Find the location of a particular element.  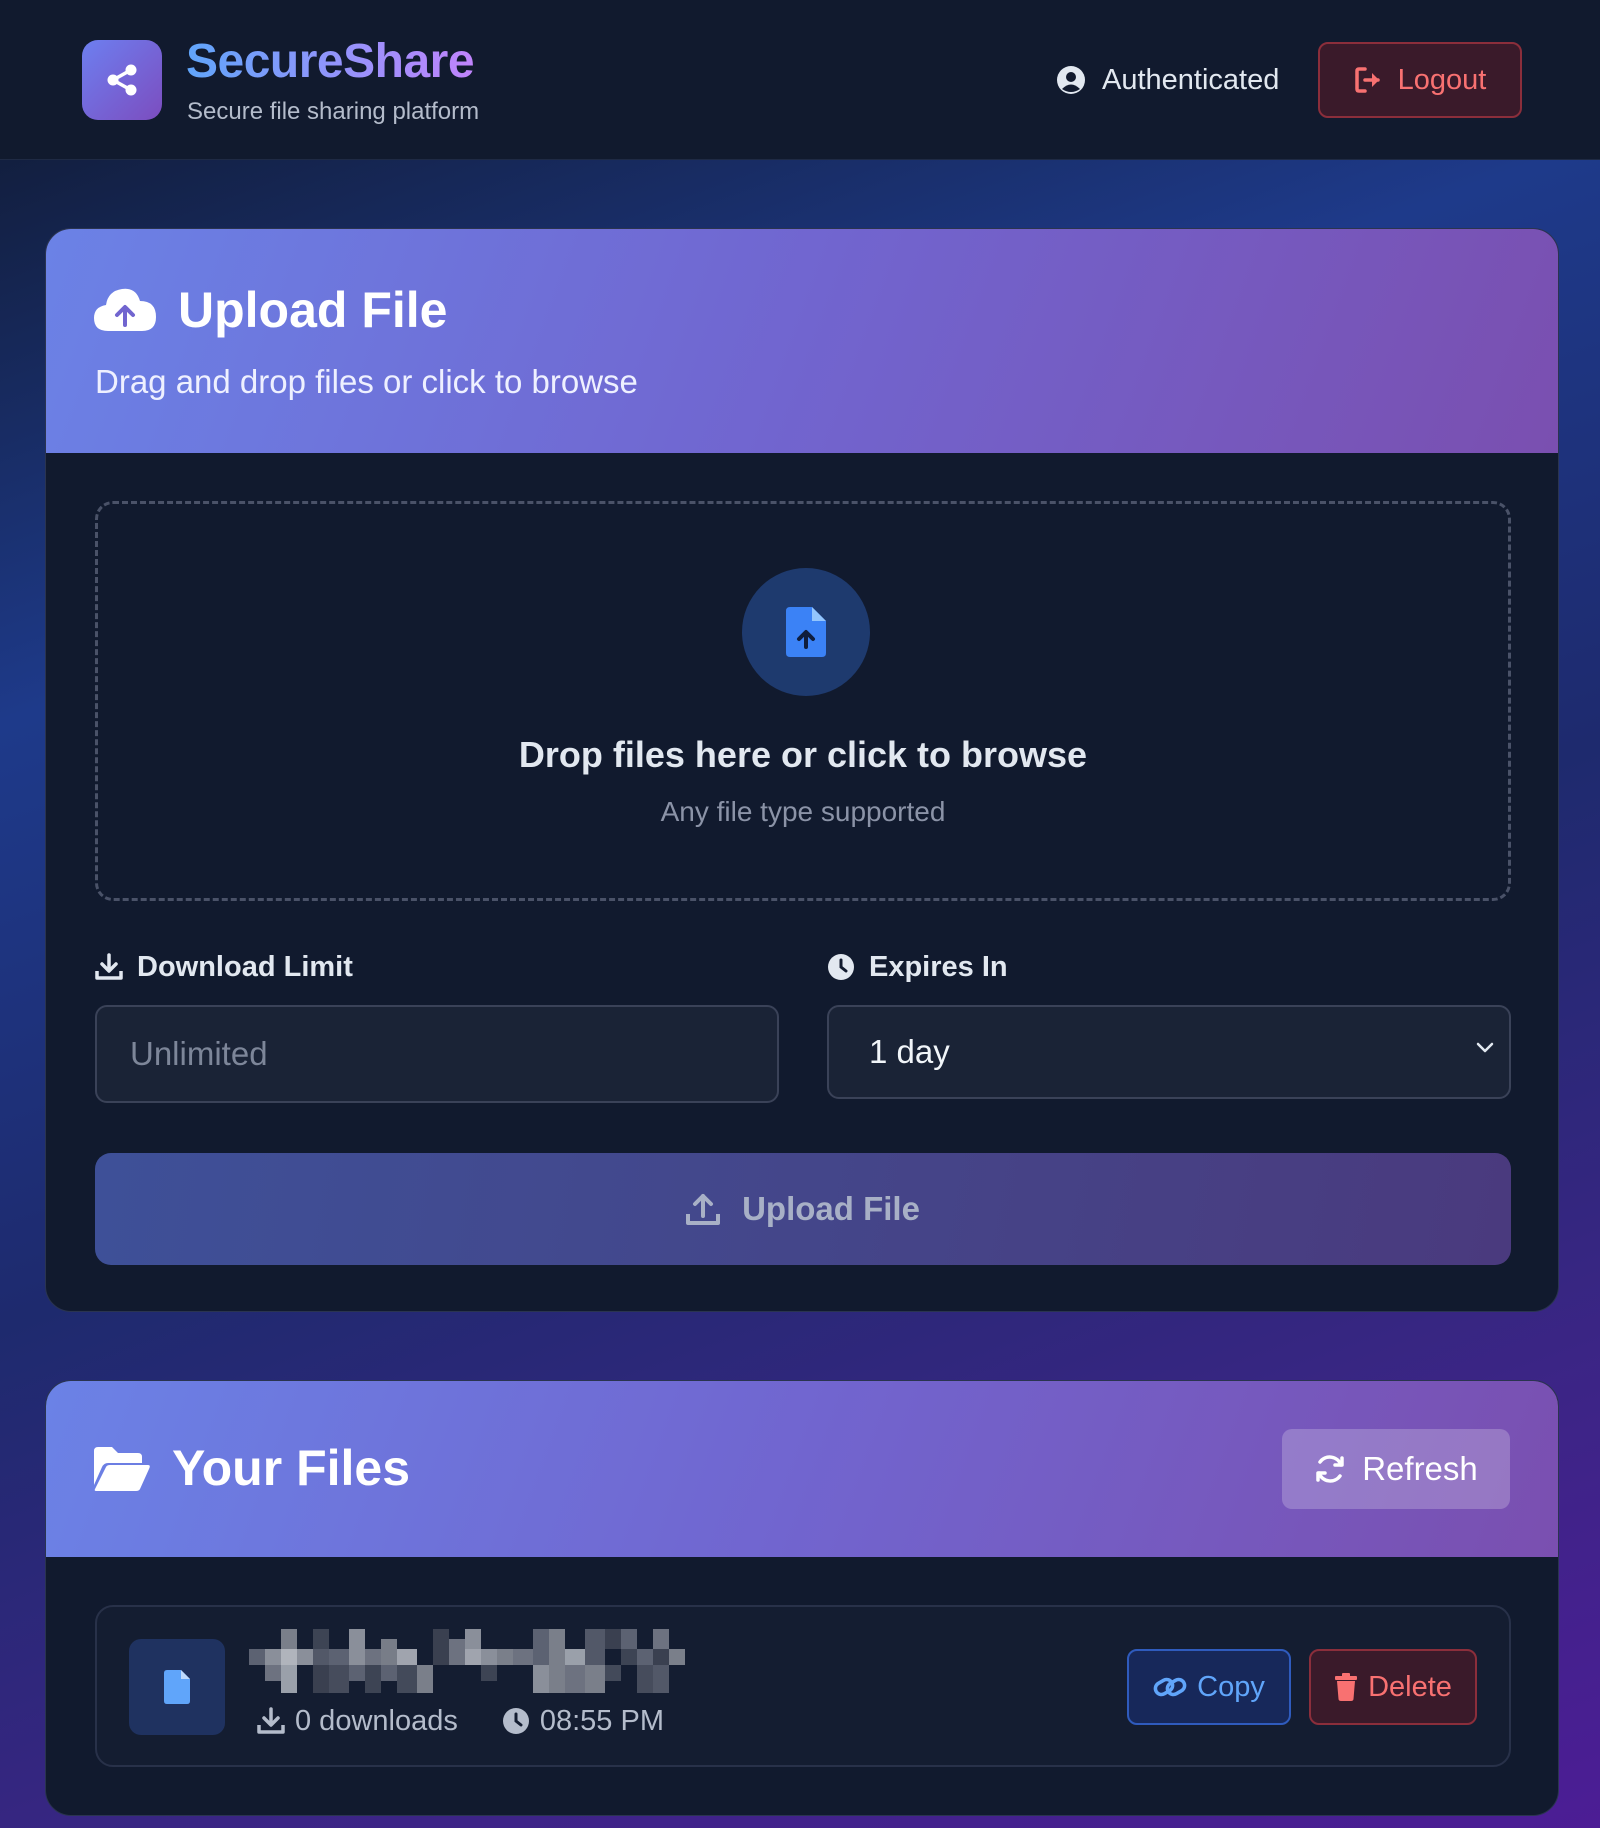

auth-status-label: Authenticated is located at coordinates (1191, 79).